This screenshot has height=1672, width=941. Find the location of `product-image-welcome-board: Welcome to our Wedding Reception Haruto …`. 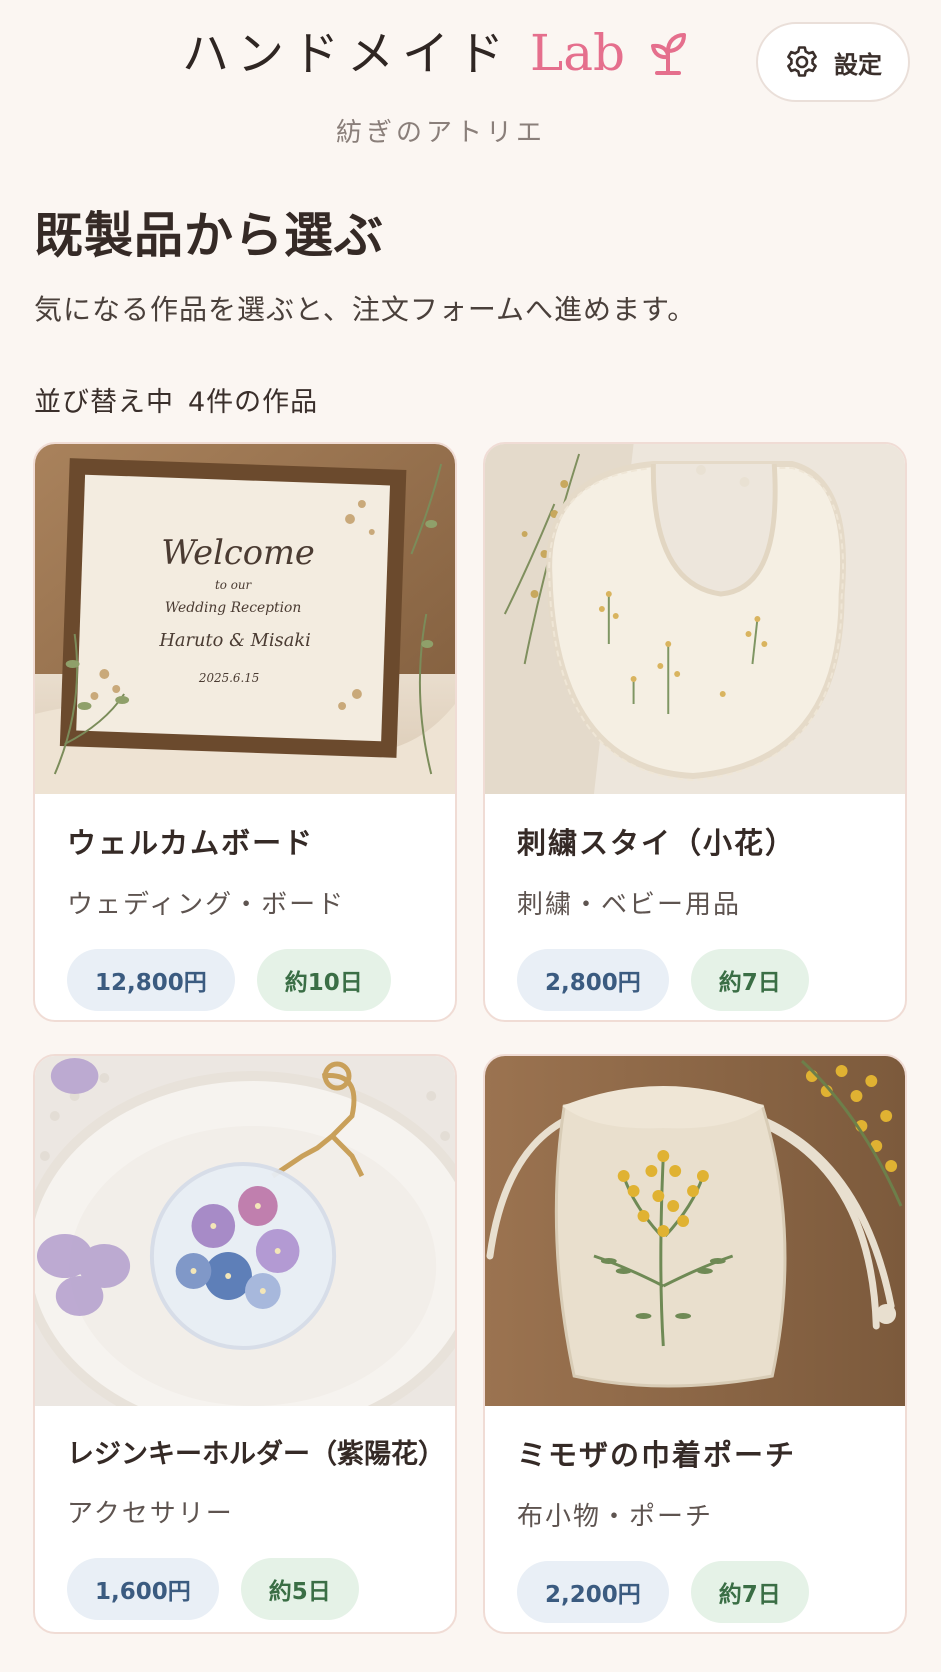

product-image-welcome-board: Welcome to our Wedding Reception Haruto … is located at coordinates (245, 619).